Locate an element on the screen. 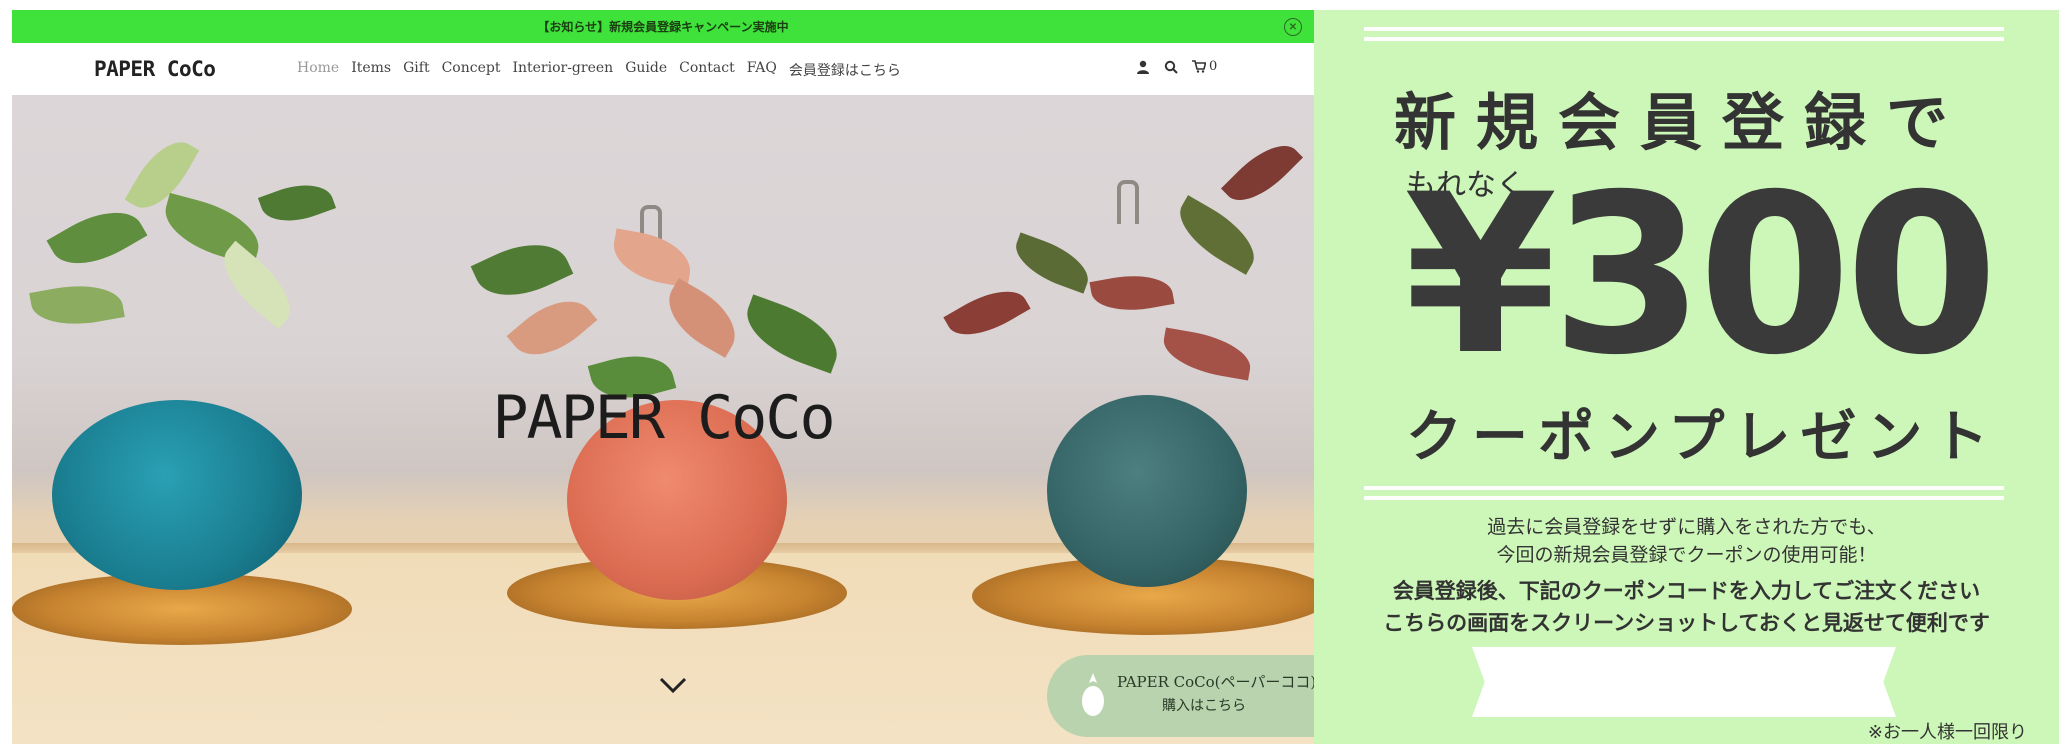  promo-text-1: 過去に会員登録をせずに購入をされた方でも、 is located at coordinates (1686, 527).